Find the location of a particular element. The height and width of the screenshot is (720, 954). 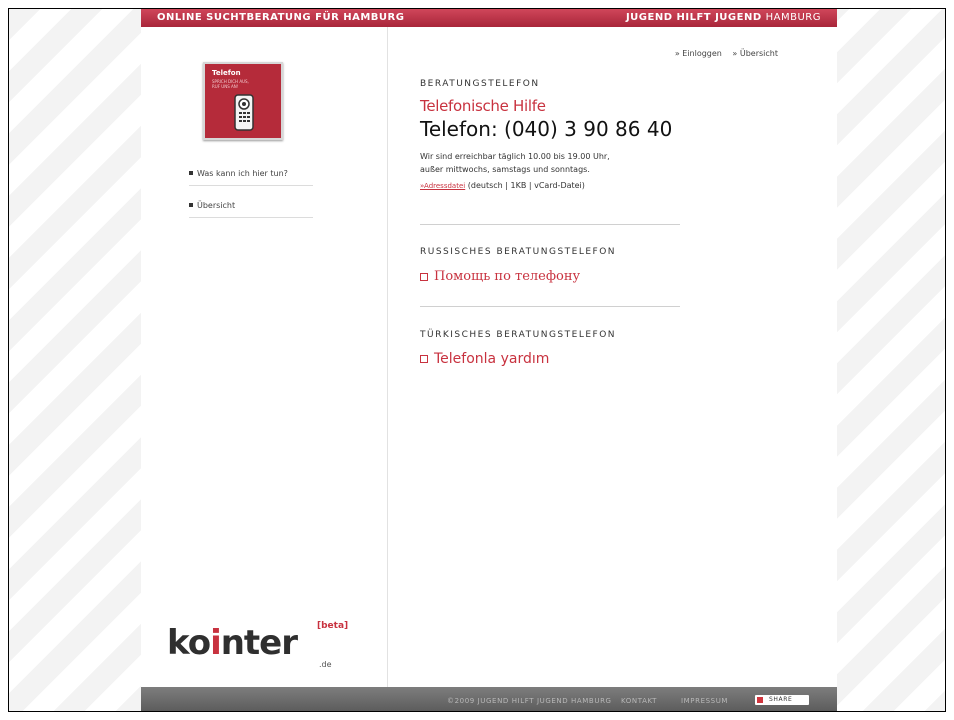

logo-part-a: ko is located at coordinates (189, 643).